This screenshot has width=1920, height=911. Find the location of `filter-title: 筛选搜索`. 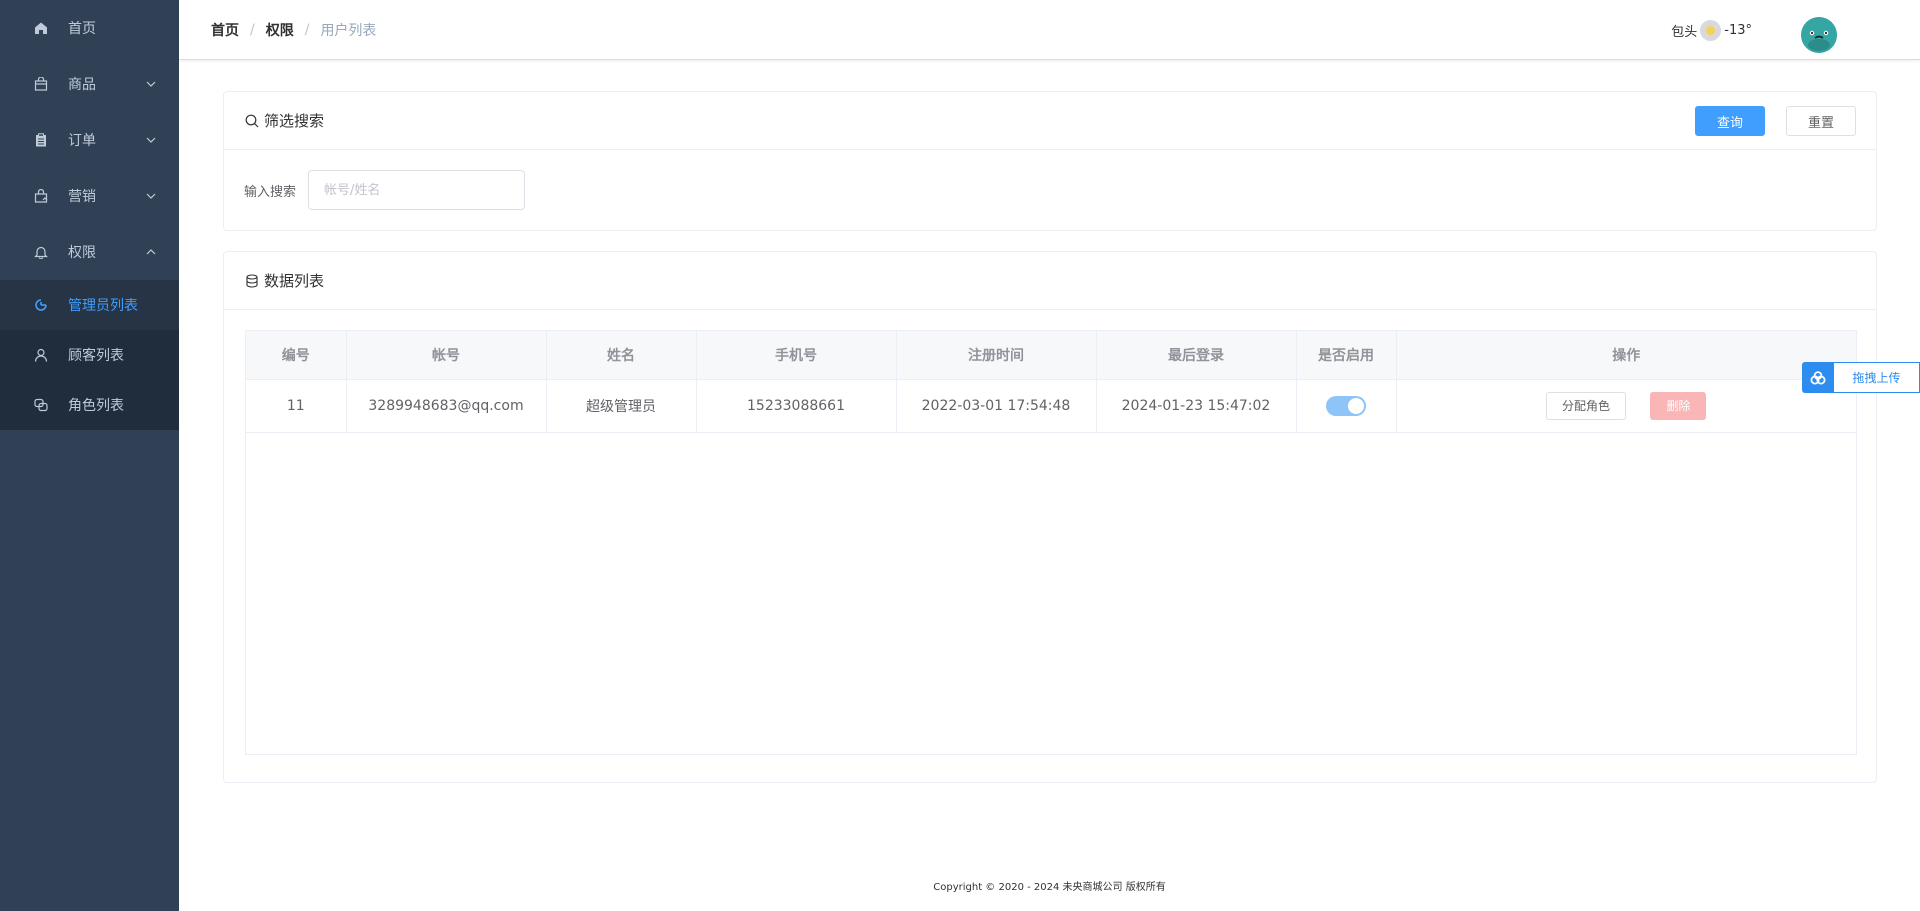

filter-title: 筛选搜索 is located at coordinates (294, 121).